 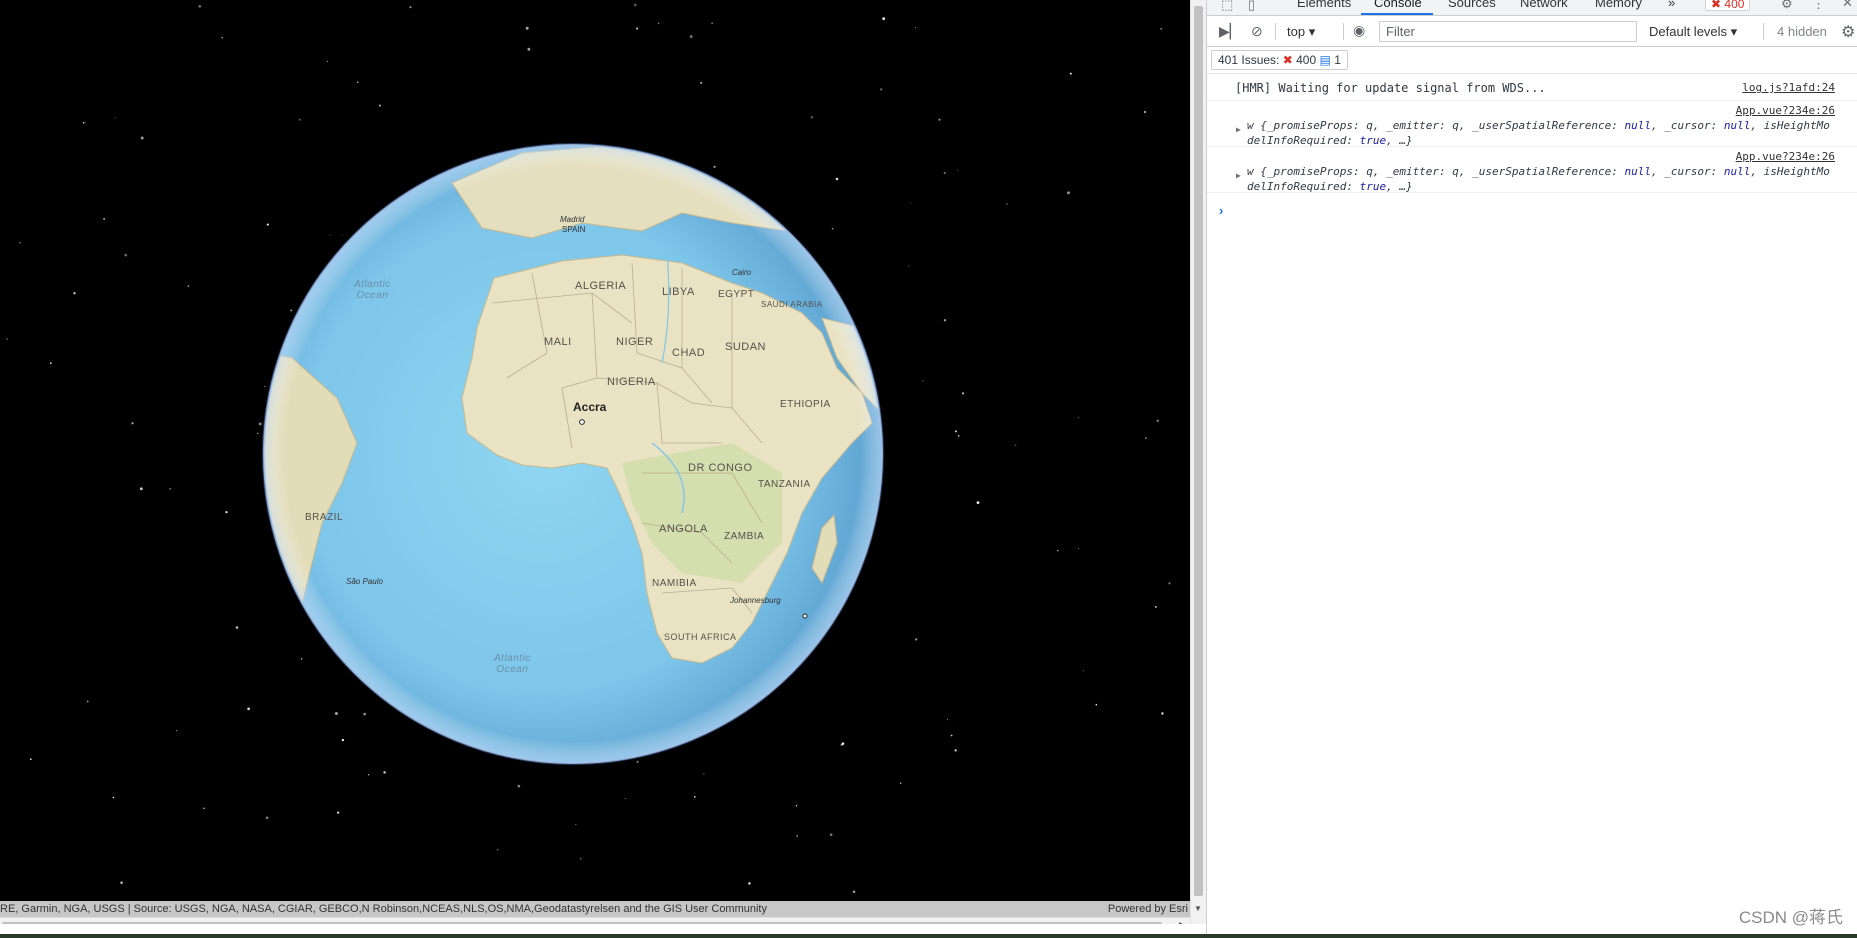 What do you see at coordinates (1221, 210) in the screenshot?
I see `console-prompt: ›` at bounding box center [1221, 210].